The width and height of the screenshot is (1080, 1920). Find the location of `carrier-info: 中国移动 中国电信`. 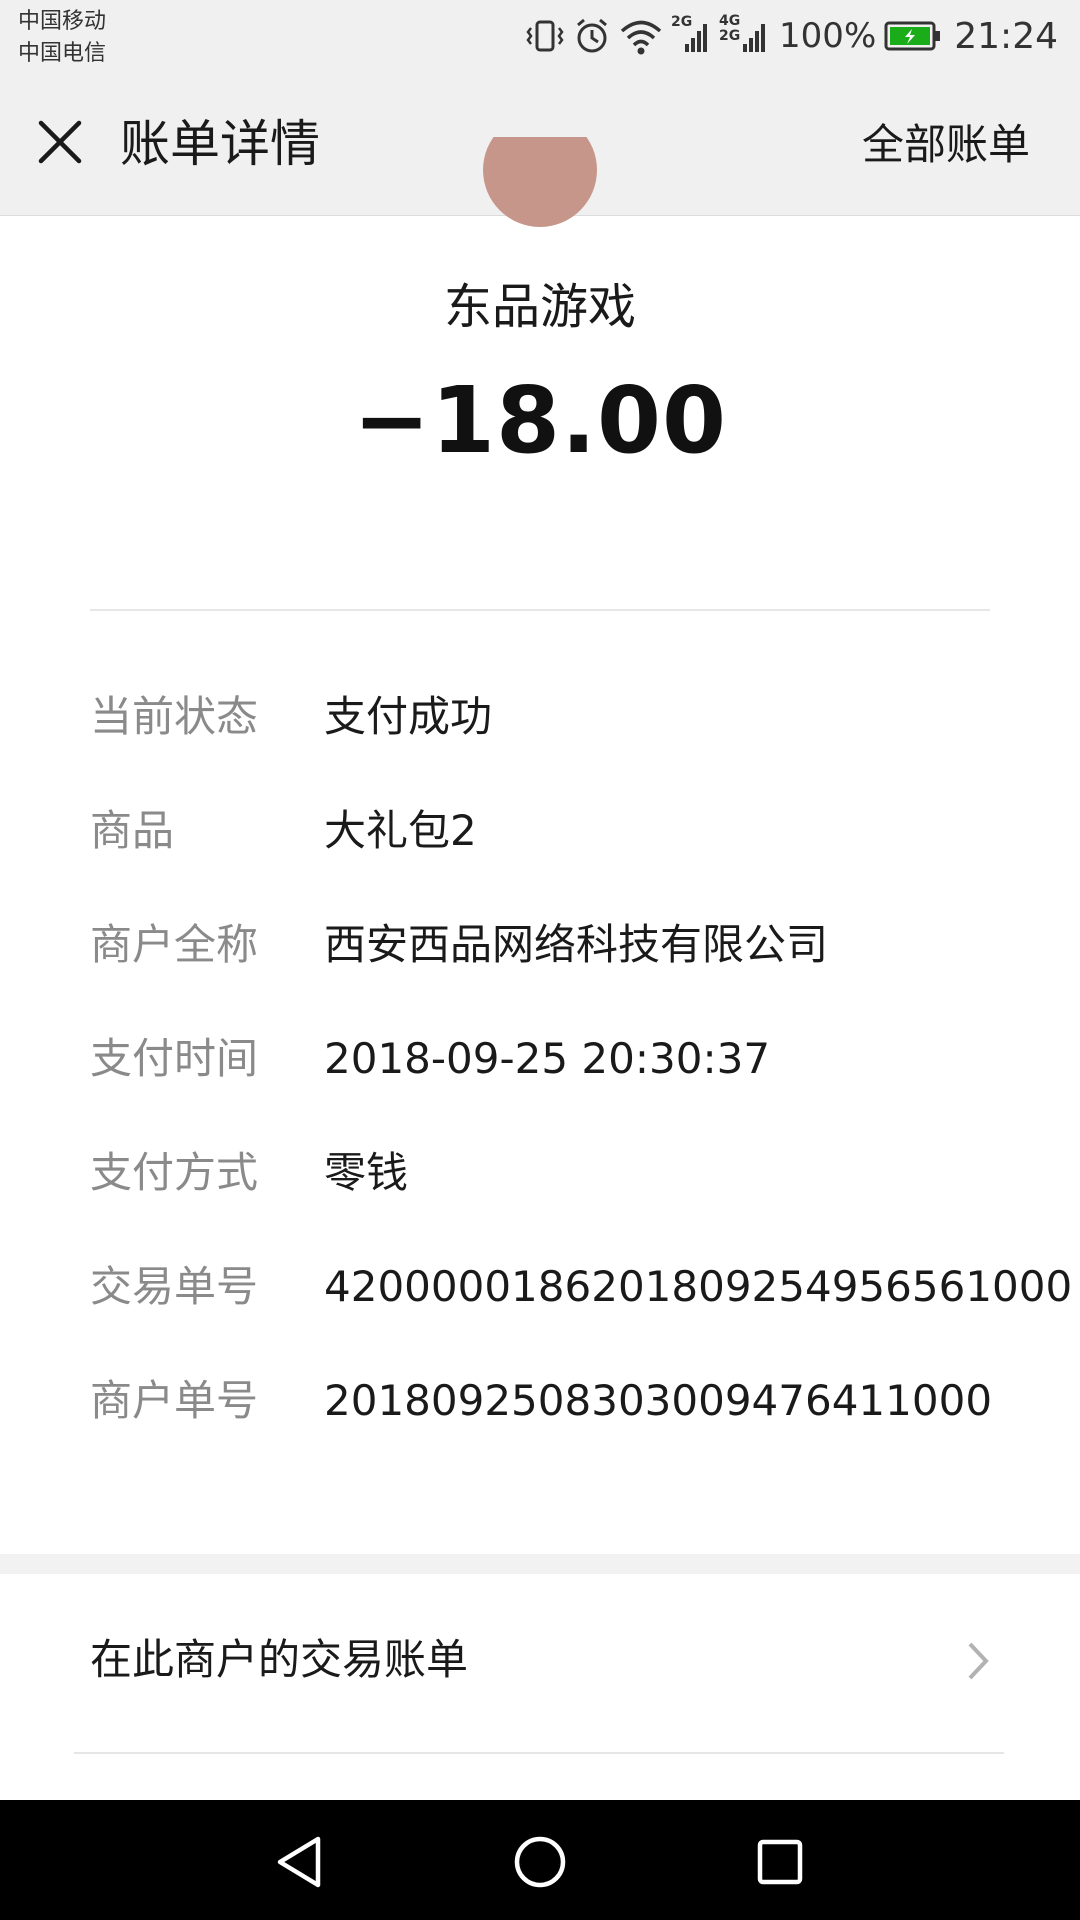

carrier-info: 中国移动 中国电信 is located at coordinates (62, 38).